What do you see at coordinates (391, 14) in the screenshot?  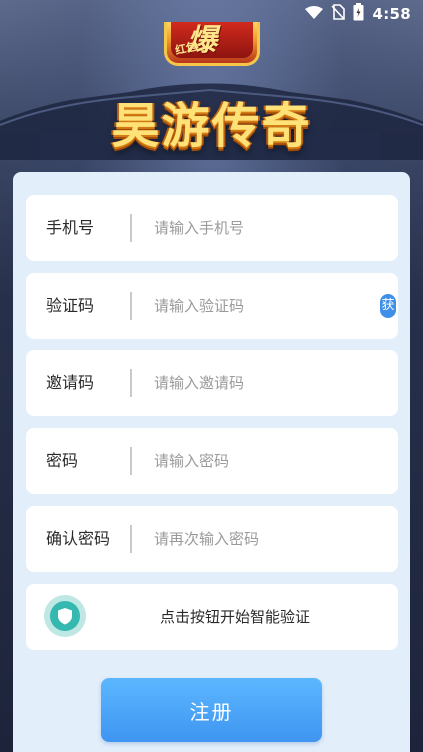 I see `status-time: 4:58` at bounding box center [391, 14].